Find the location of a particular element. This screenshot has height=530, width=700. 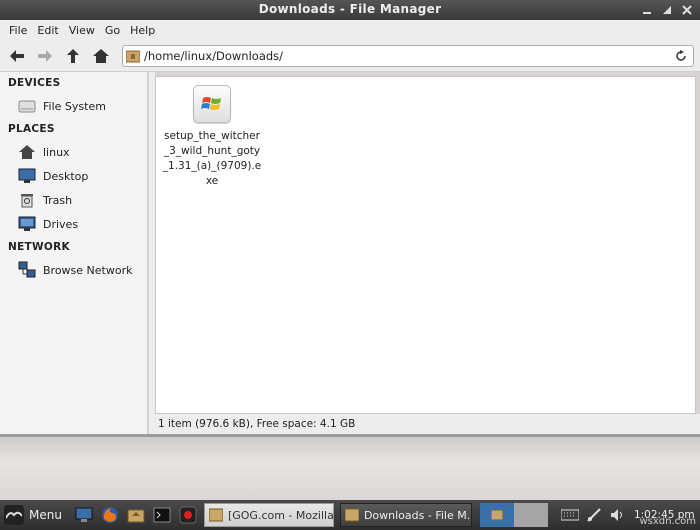

sidebar-item-drives: Drives is located at coordinates (73, 224).